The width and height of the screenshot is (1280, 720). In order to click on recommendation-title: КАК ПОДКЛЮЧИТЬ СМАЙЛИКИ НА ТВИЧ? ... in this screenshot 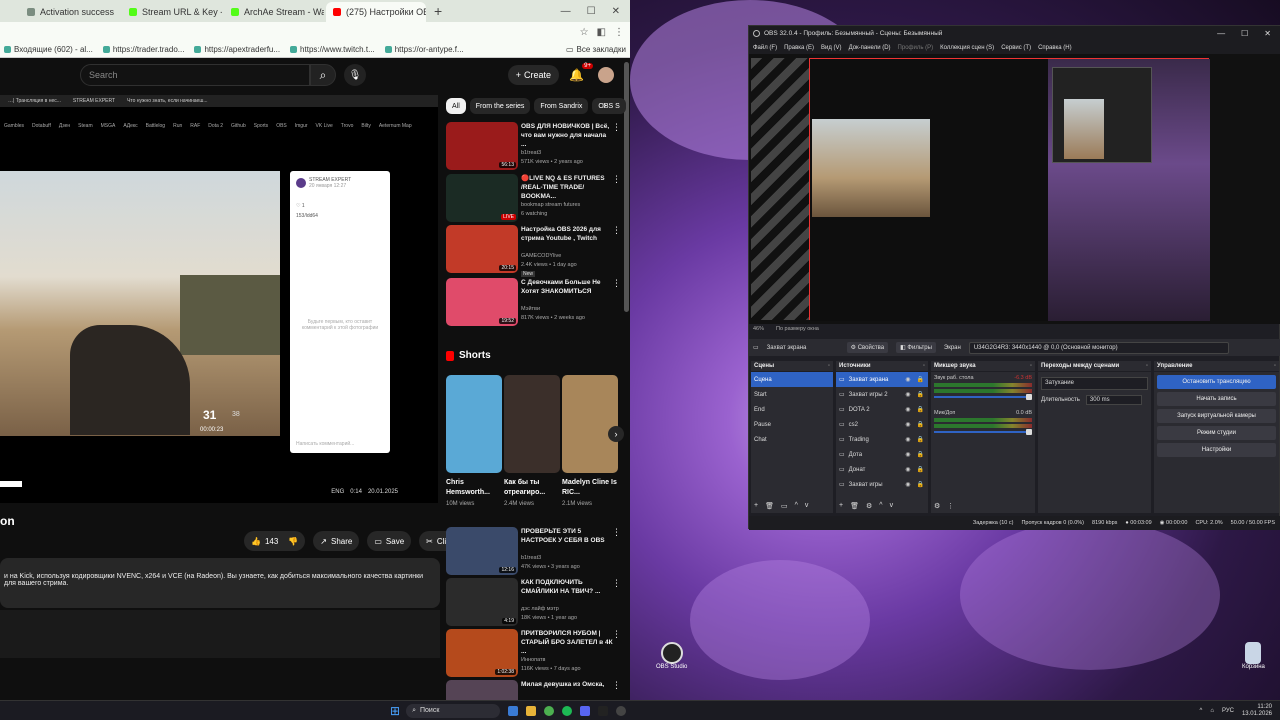, I will do `click(567, 587)`.